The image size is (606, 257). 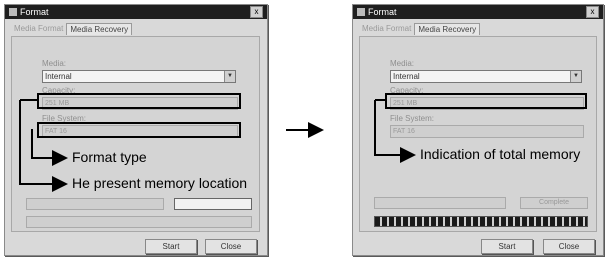 I want to click on format-type-callout: Format type, so click(x=109, y=157).